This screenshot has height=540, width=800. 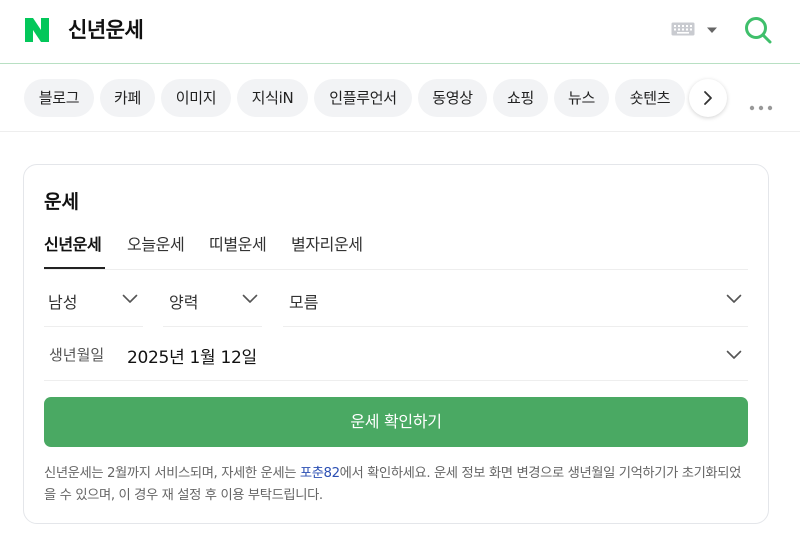 I want to click on search-query-text: 신년운세, so click(x=106, y=29).